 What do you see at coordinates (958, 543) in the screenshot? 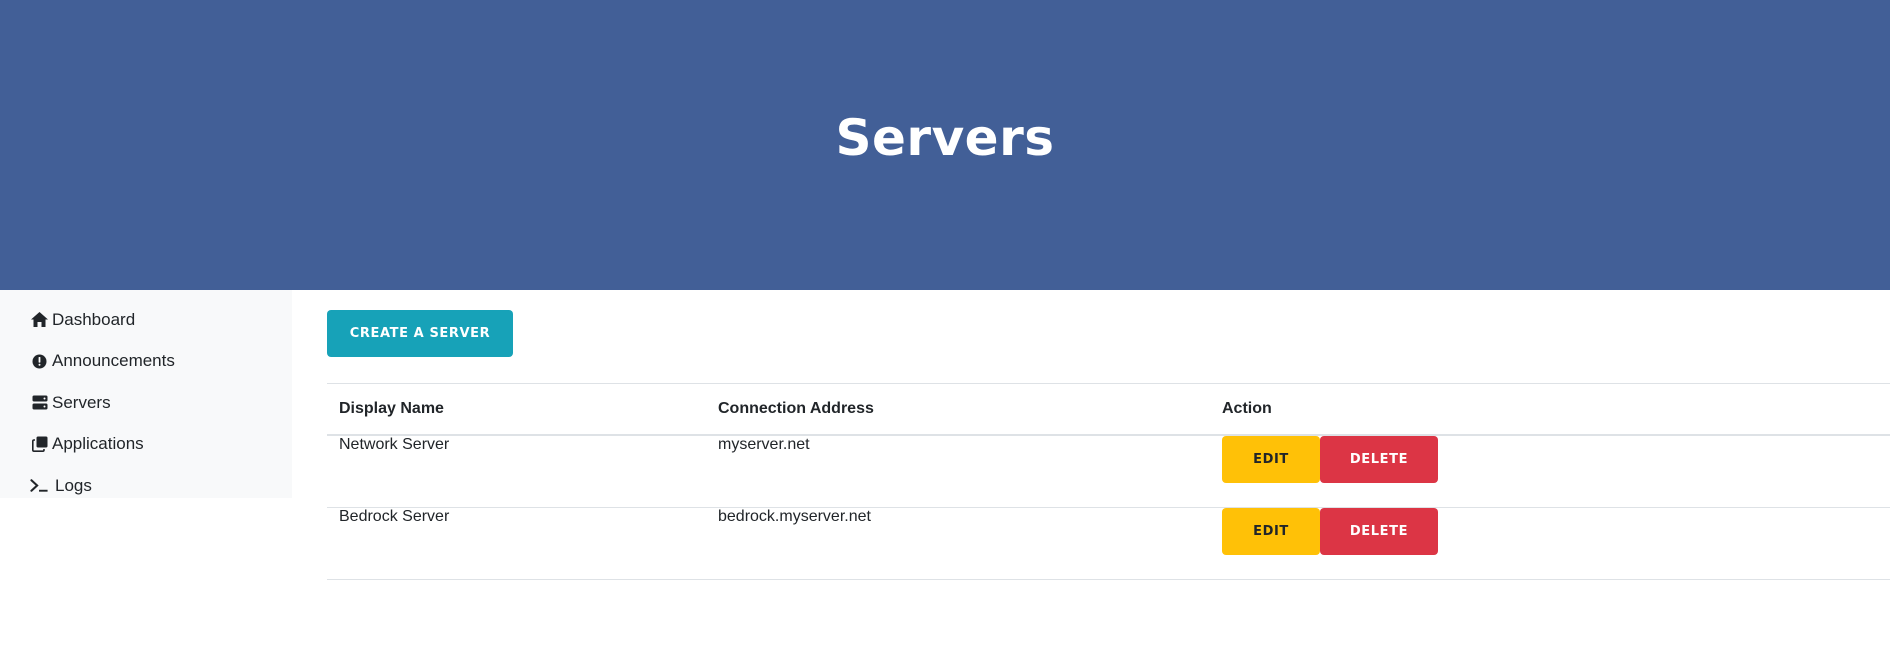
I see `server-connection-address: bedrock.myserver.net` at bounding box center [958, 543].